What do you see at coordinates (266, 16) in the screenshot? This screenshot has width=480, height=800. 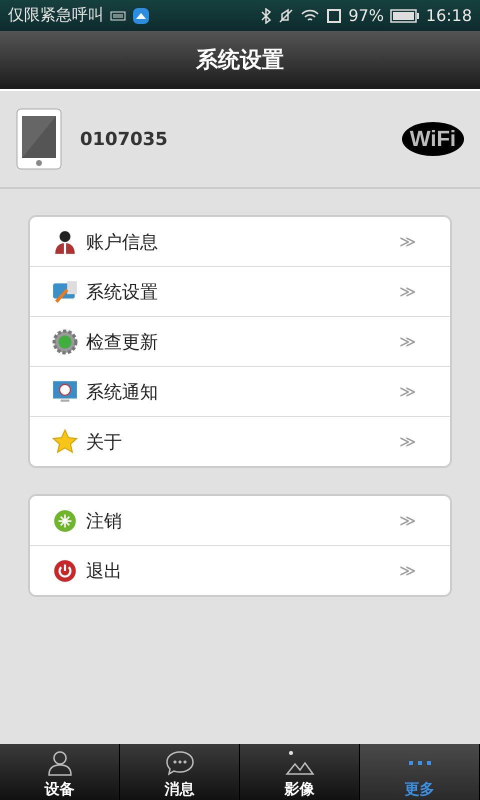 I see `bluetooth-icon` at bounding box center [266, 16].